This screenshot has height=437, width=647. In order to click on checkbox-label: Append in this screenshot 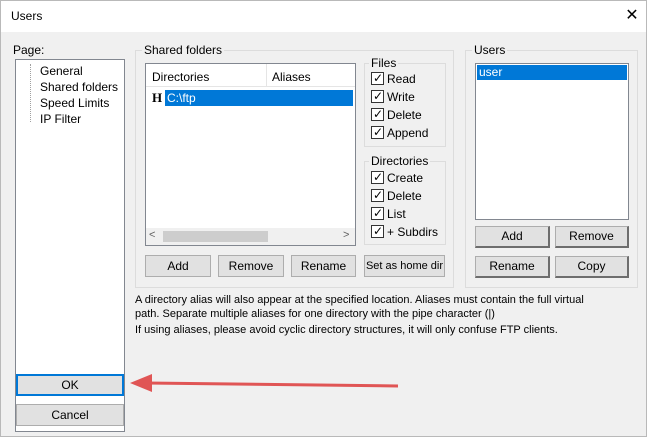, I will do `click(408, 133)`.